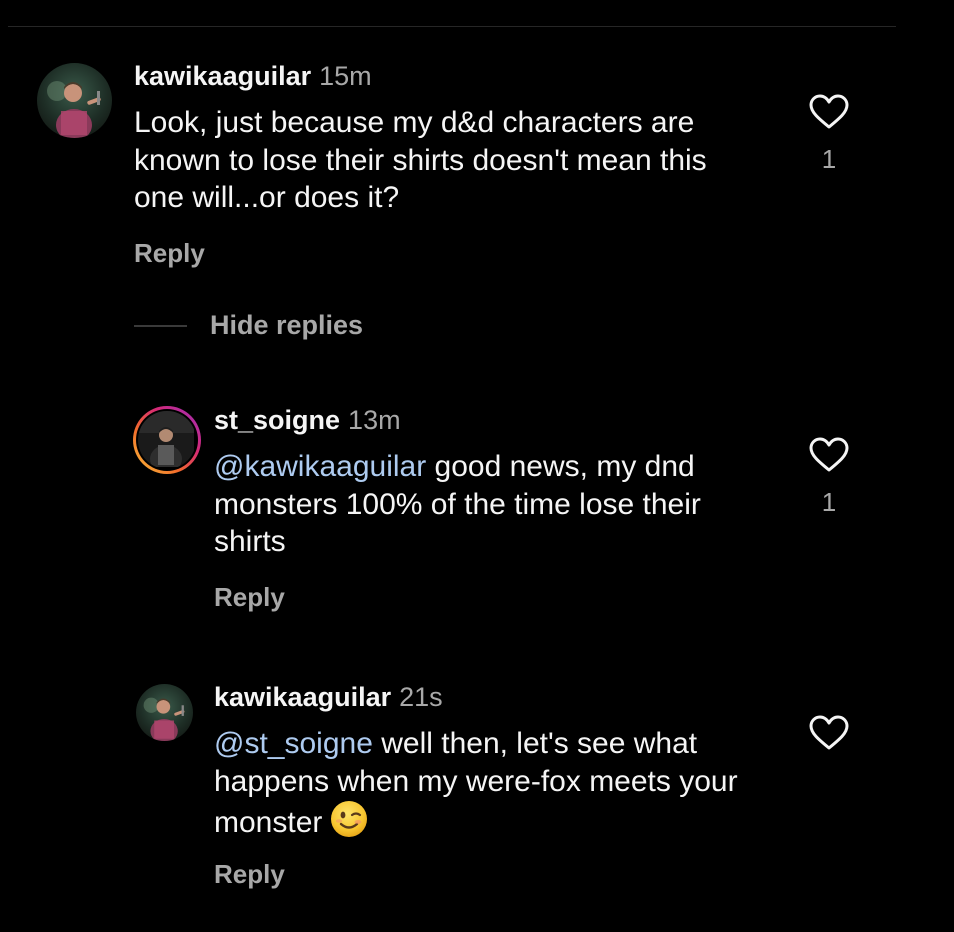 Image resolution: width=954 pixels, height=932 pixels. I want to click on reply-header: st_soigne 13m, so click(307, 420).